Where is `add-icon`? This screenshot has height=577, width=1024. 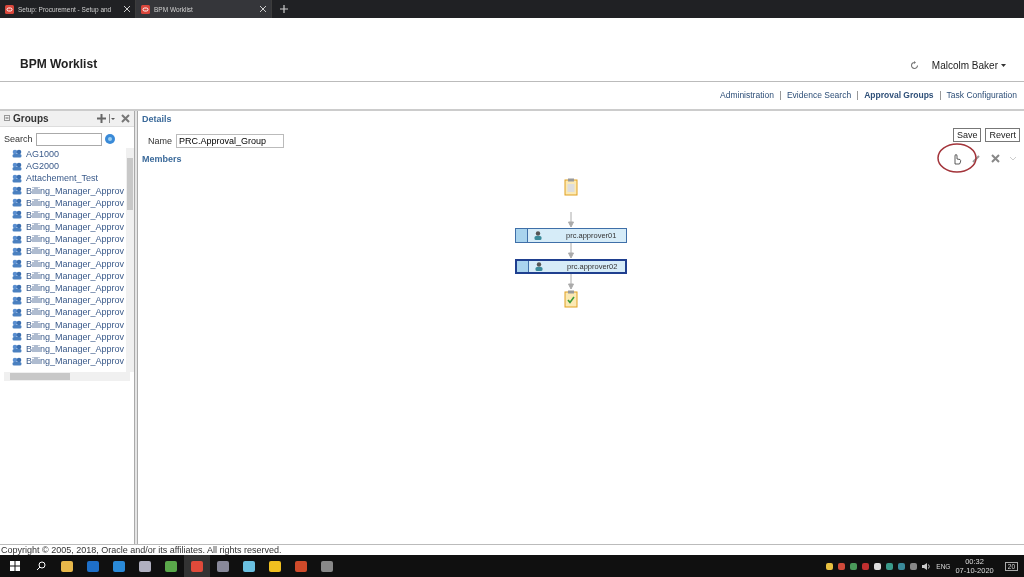
add-icon is located at coordinates (101, 118).